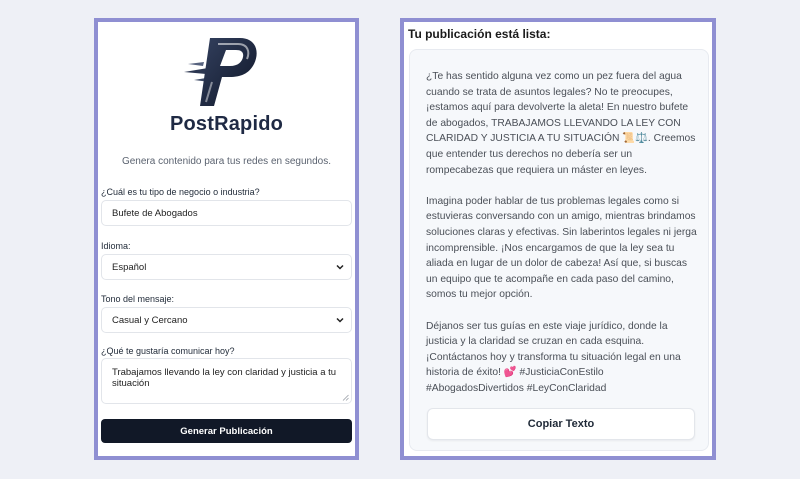  Describe the element at coordinates (155, 213) in the screenshot. I see `business-input-value: Bufete de Abogados` at that location.